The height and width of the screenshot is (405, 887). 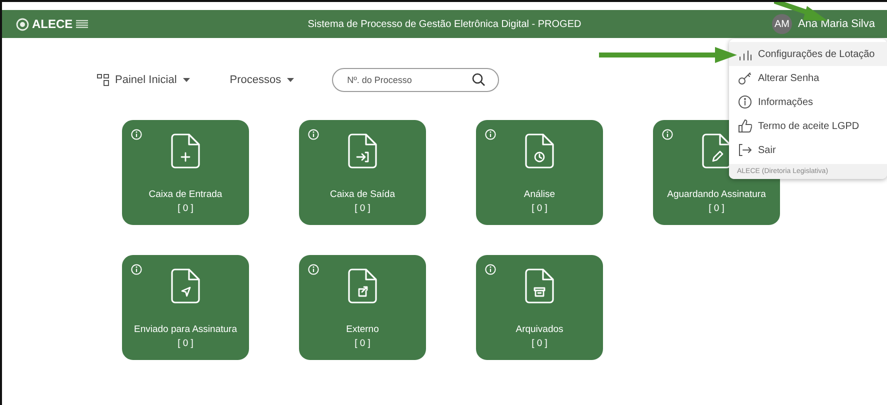 I want to click on file-clock-icon, so click(x=539, y=151).